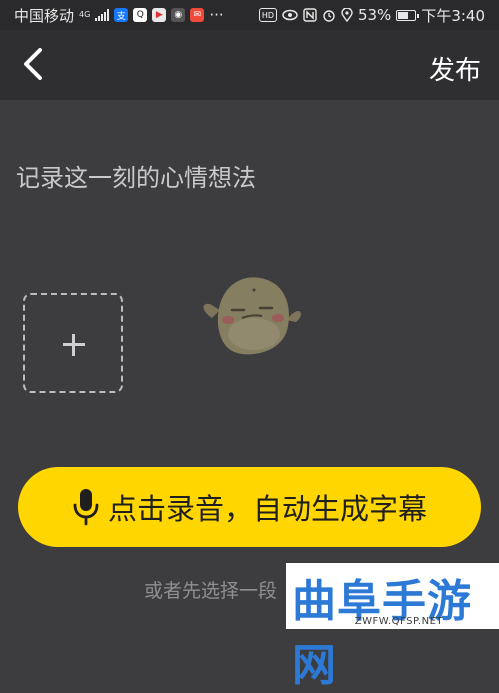  Describe the element at coordinates (267, 15) in the screenshot. I see `hd-icon: HD` at that location.